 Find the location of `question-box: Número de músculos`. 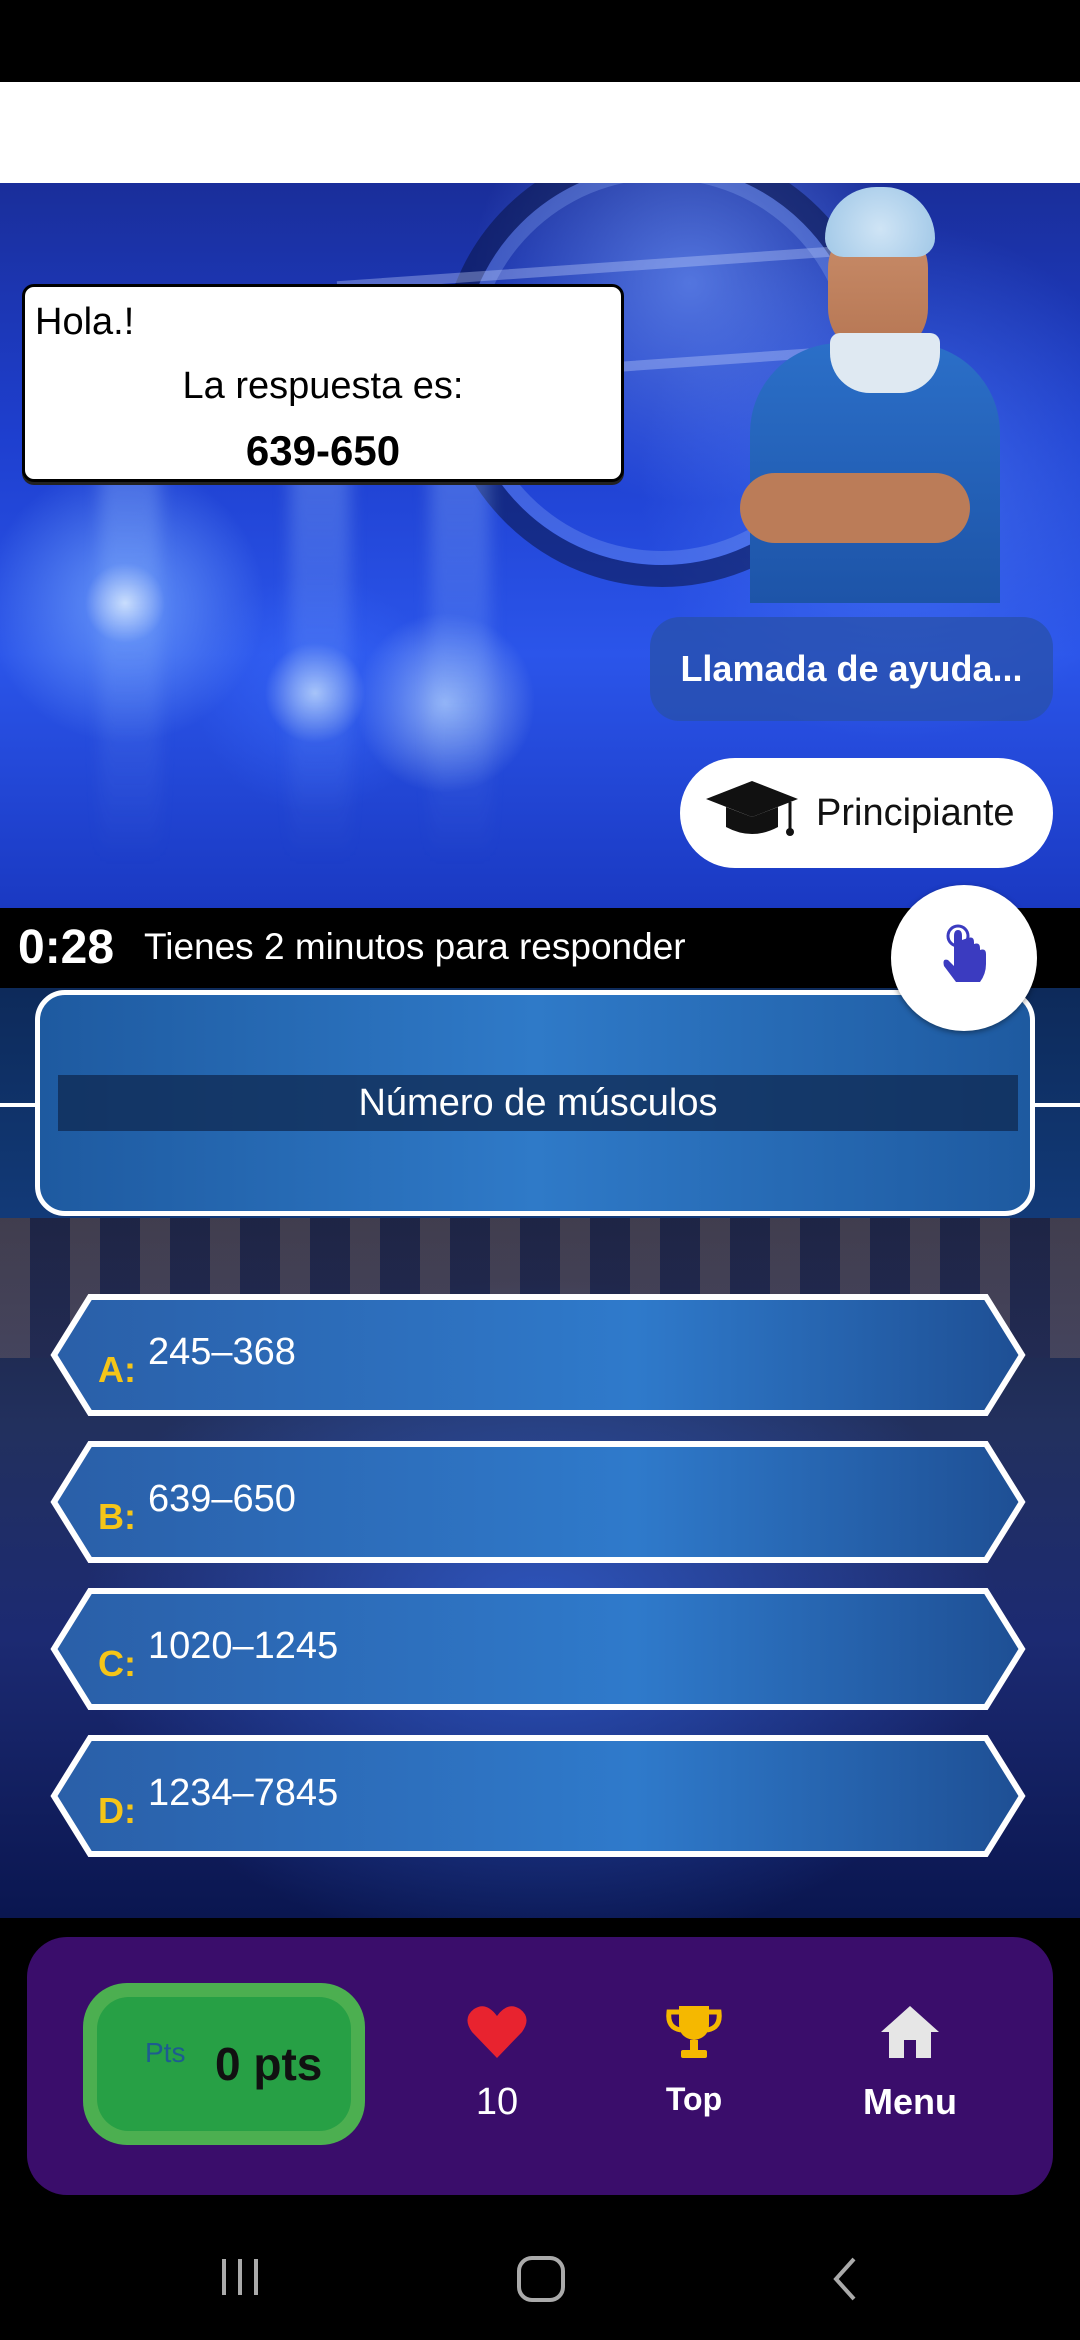

question-box: Número de músculos is located at coordinates (535, 1103).